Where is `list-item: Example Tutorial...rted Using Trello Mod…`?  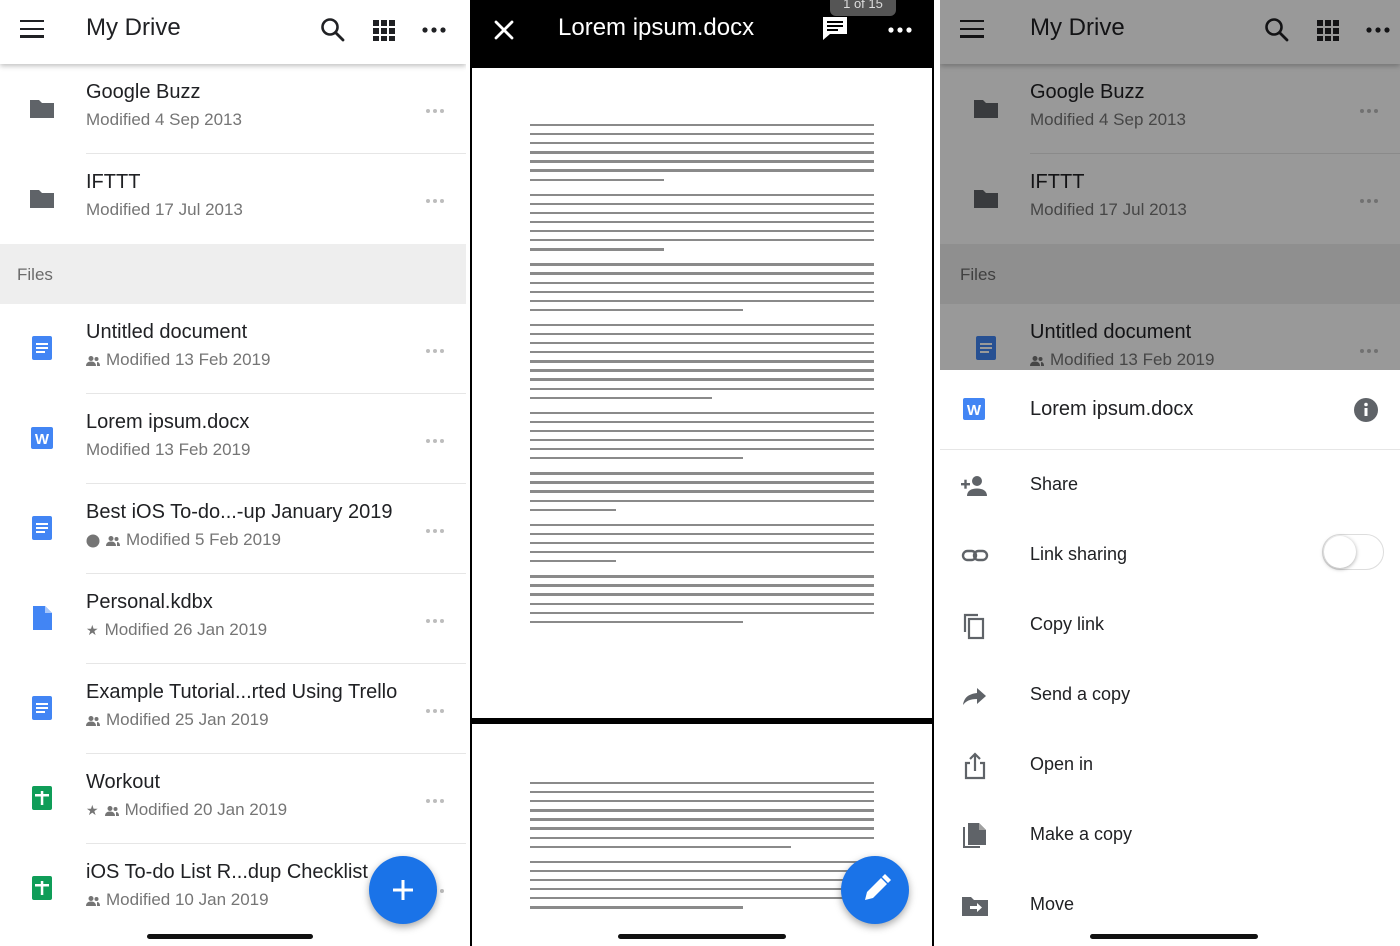 list-item: Example Tutorial...rted Using Trello Mod… is located at coordinates (233, 709).